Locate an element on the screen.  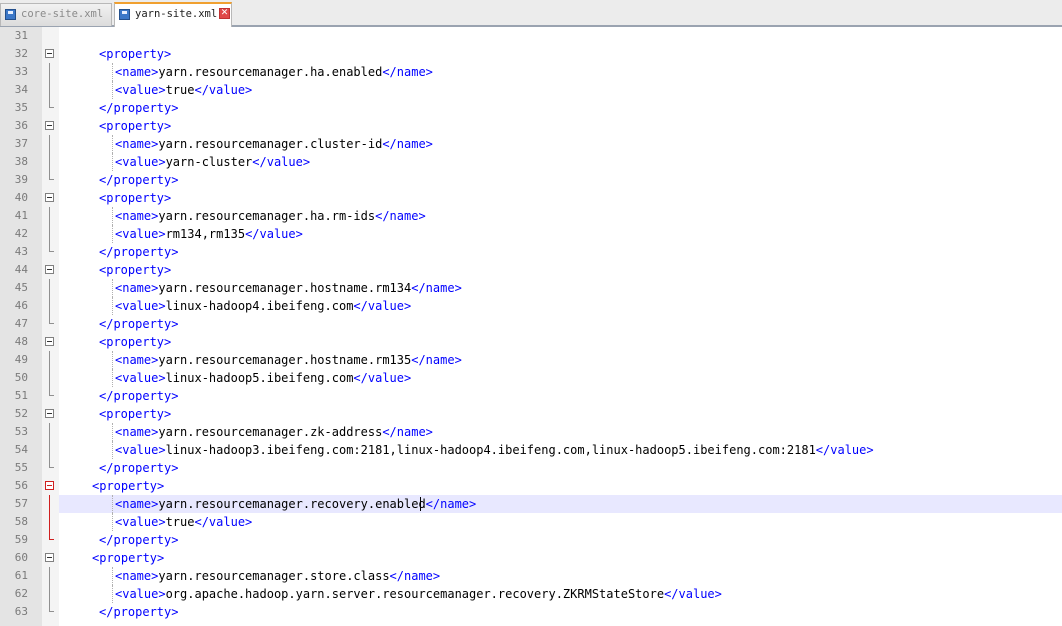
xml-file-icon is located at coordinates (10, 14).